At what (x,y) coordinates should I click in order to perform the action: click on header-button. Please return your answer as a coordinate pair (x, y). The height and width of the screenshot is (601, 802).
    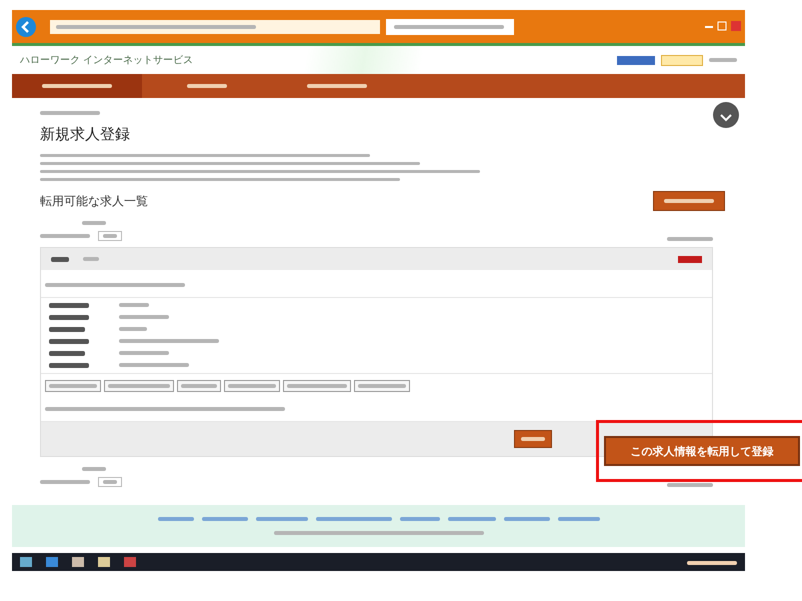
    Looking at the image, I should click on (636, 60).